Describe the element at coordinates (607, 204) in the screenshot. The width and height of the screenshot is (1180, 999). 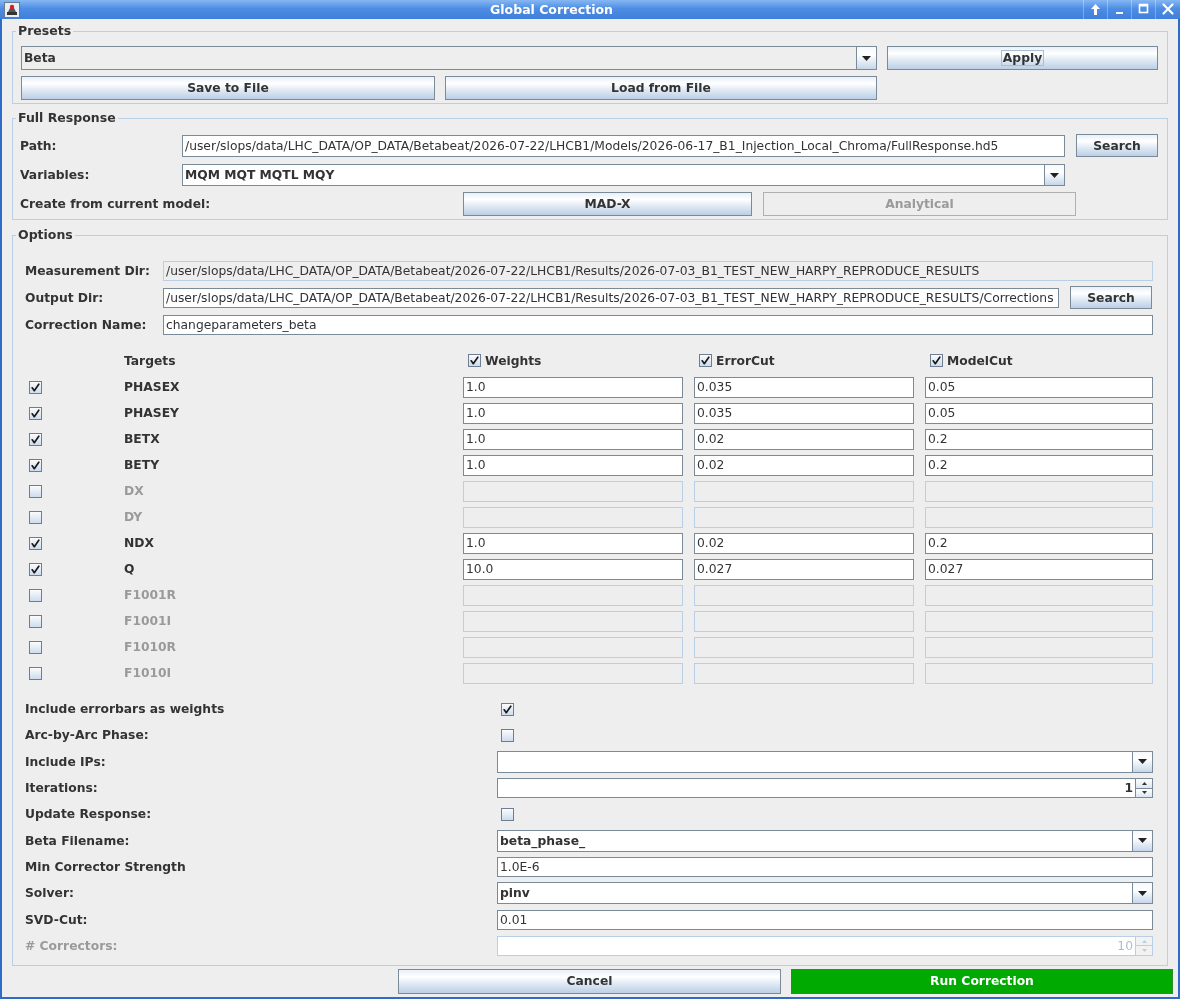
I see `model-button: MAD-X` at that location.